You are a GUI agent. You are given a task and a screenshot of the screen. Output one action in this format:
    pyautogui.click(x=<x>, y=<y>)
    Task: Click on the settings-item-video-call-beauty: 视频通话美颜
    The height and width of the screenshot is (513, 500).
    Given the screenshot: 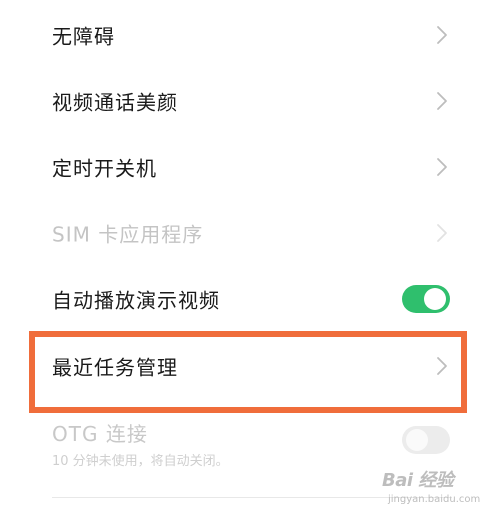 What is the action you would take?
    pyautogui.click(x=250, y=101)
    